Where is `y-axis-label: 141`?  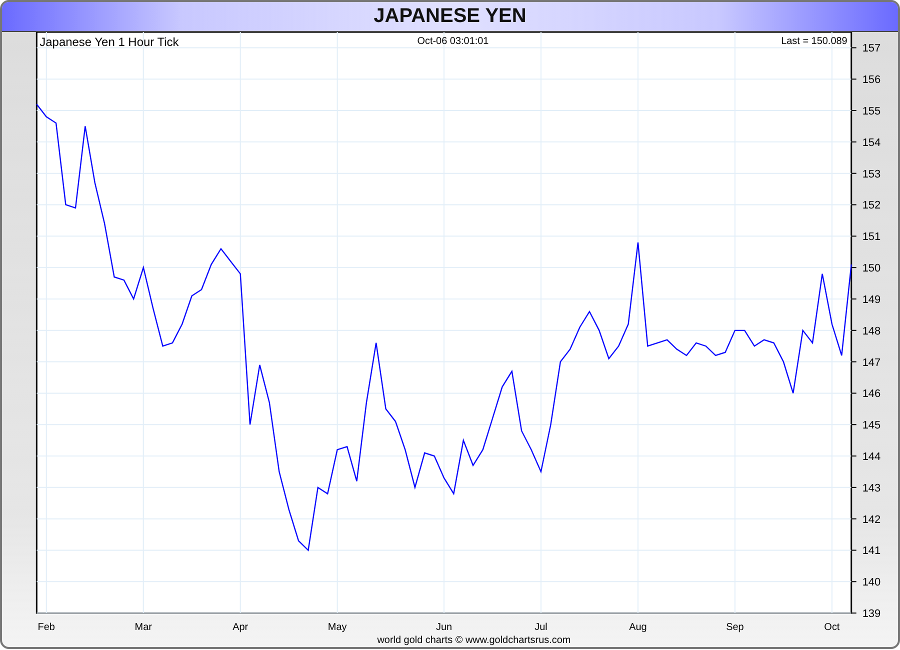
y-axis-label: 141 is located at coordinates (871, 551).